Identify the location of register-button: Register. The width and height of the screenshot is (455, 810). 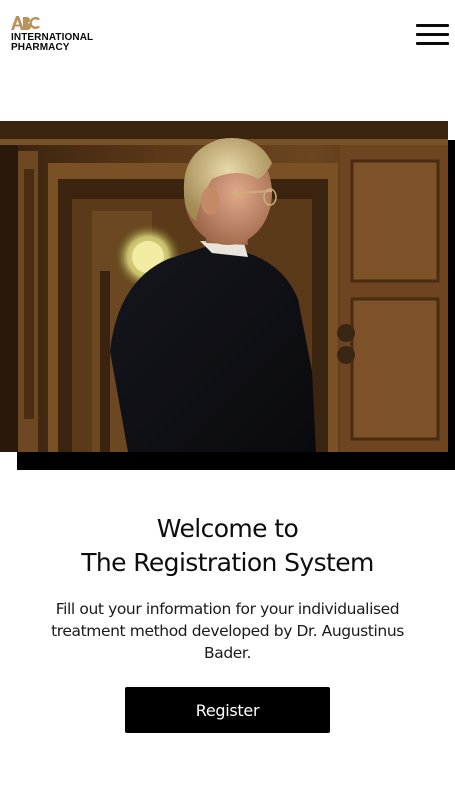
(227, 710).